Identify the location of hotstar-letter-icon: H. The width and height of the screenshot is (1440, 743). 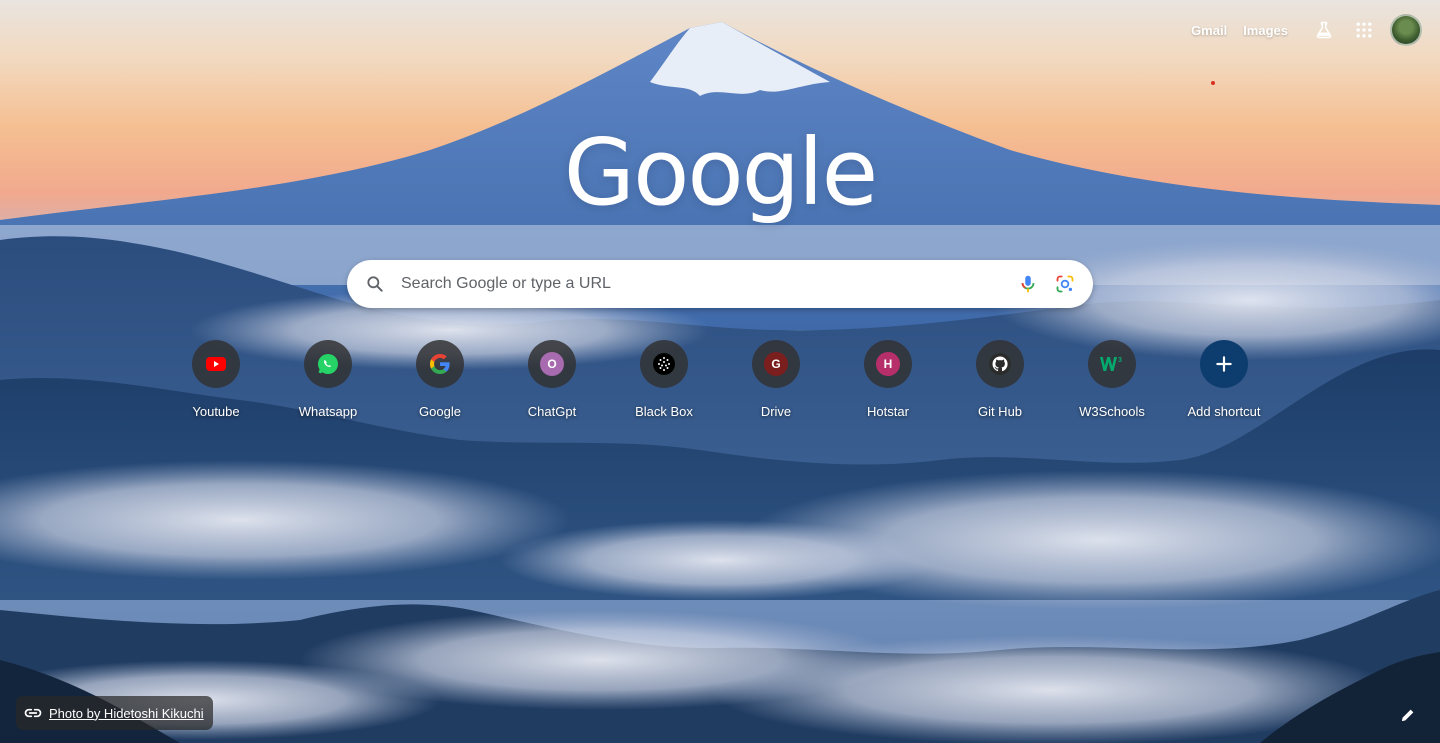
(888, 364).